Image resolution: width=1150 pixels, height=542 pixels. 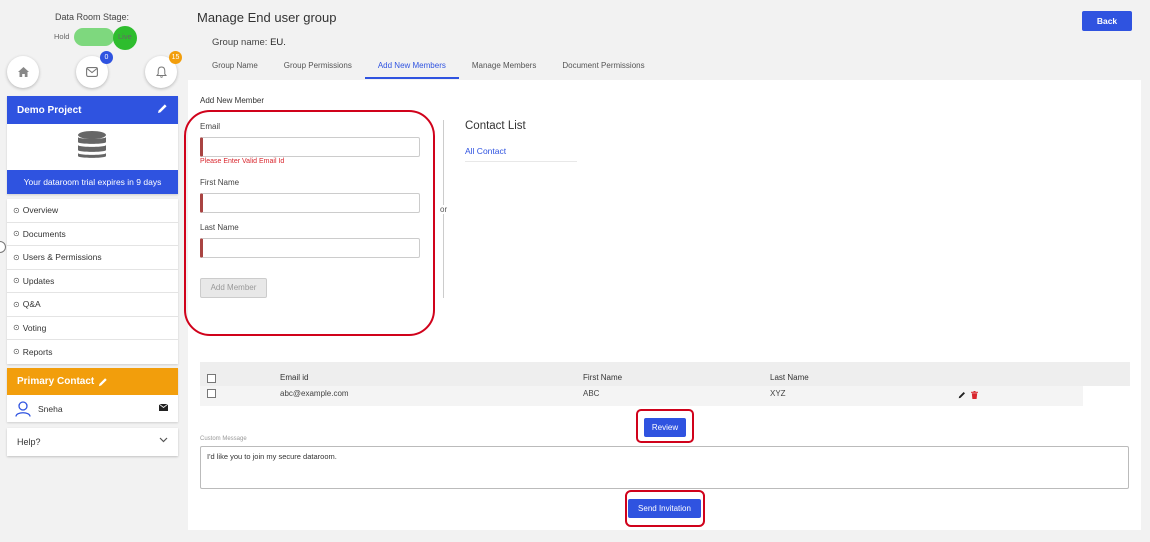 I want to click on help-label: Help?, so click(x=29, y=442).